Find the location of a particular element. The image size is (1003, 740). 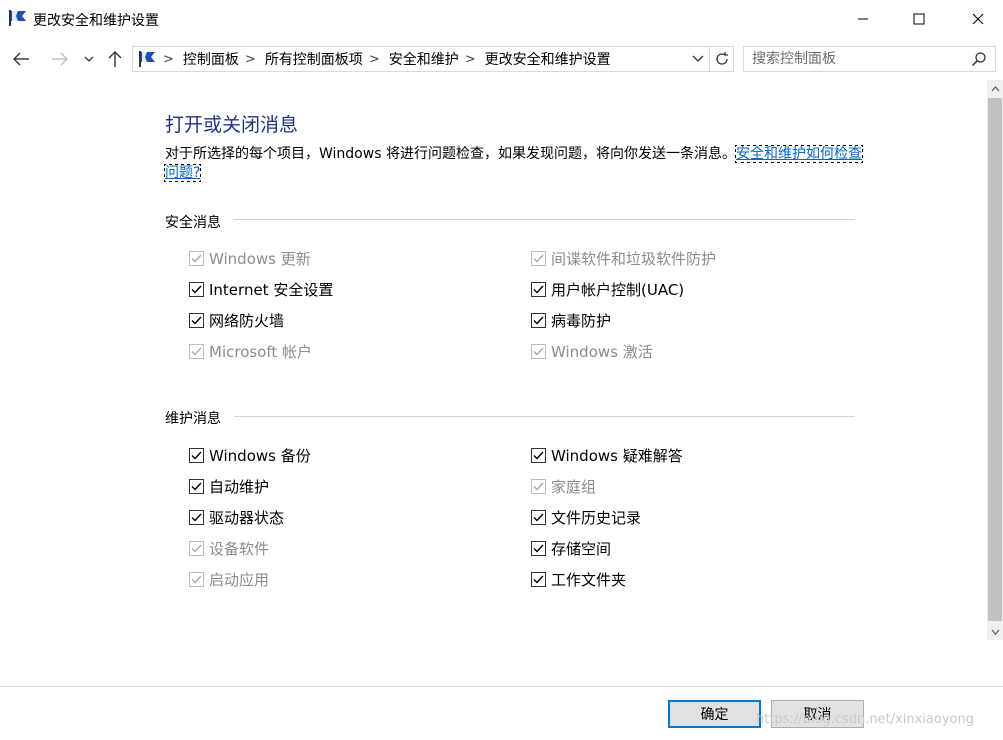

checkbox-item: 启动应用 is located at coordinates (229, 579).